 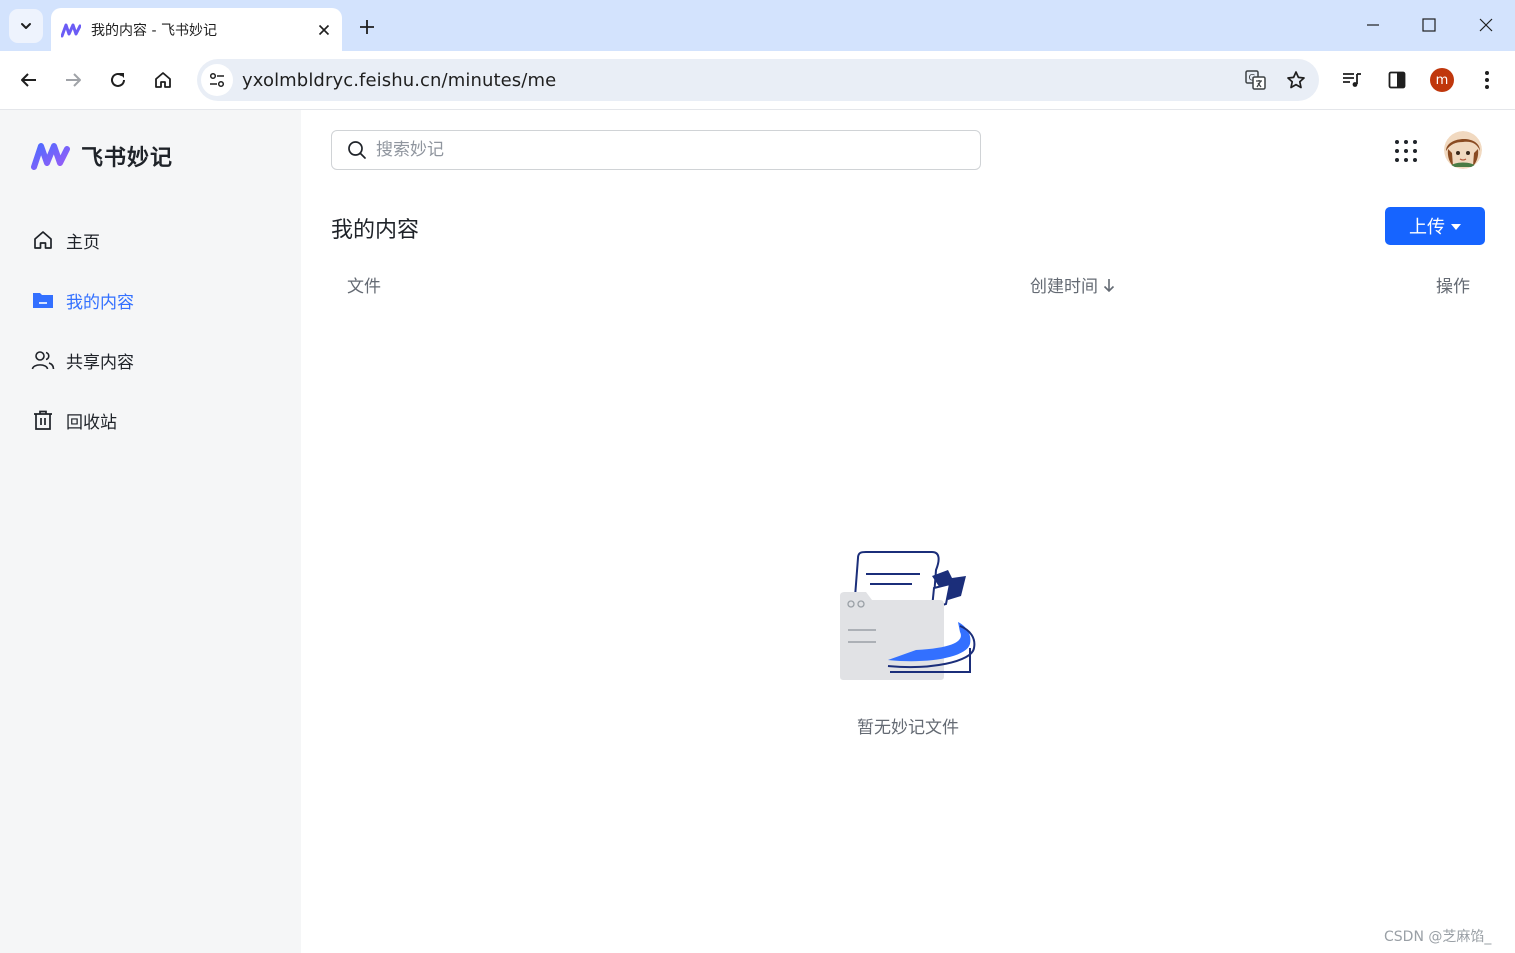 I want to click on tab-bar: 我的内容 - 飞书妙记, so click(x=757, y=25).